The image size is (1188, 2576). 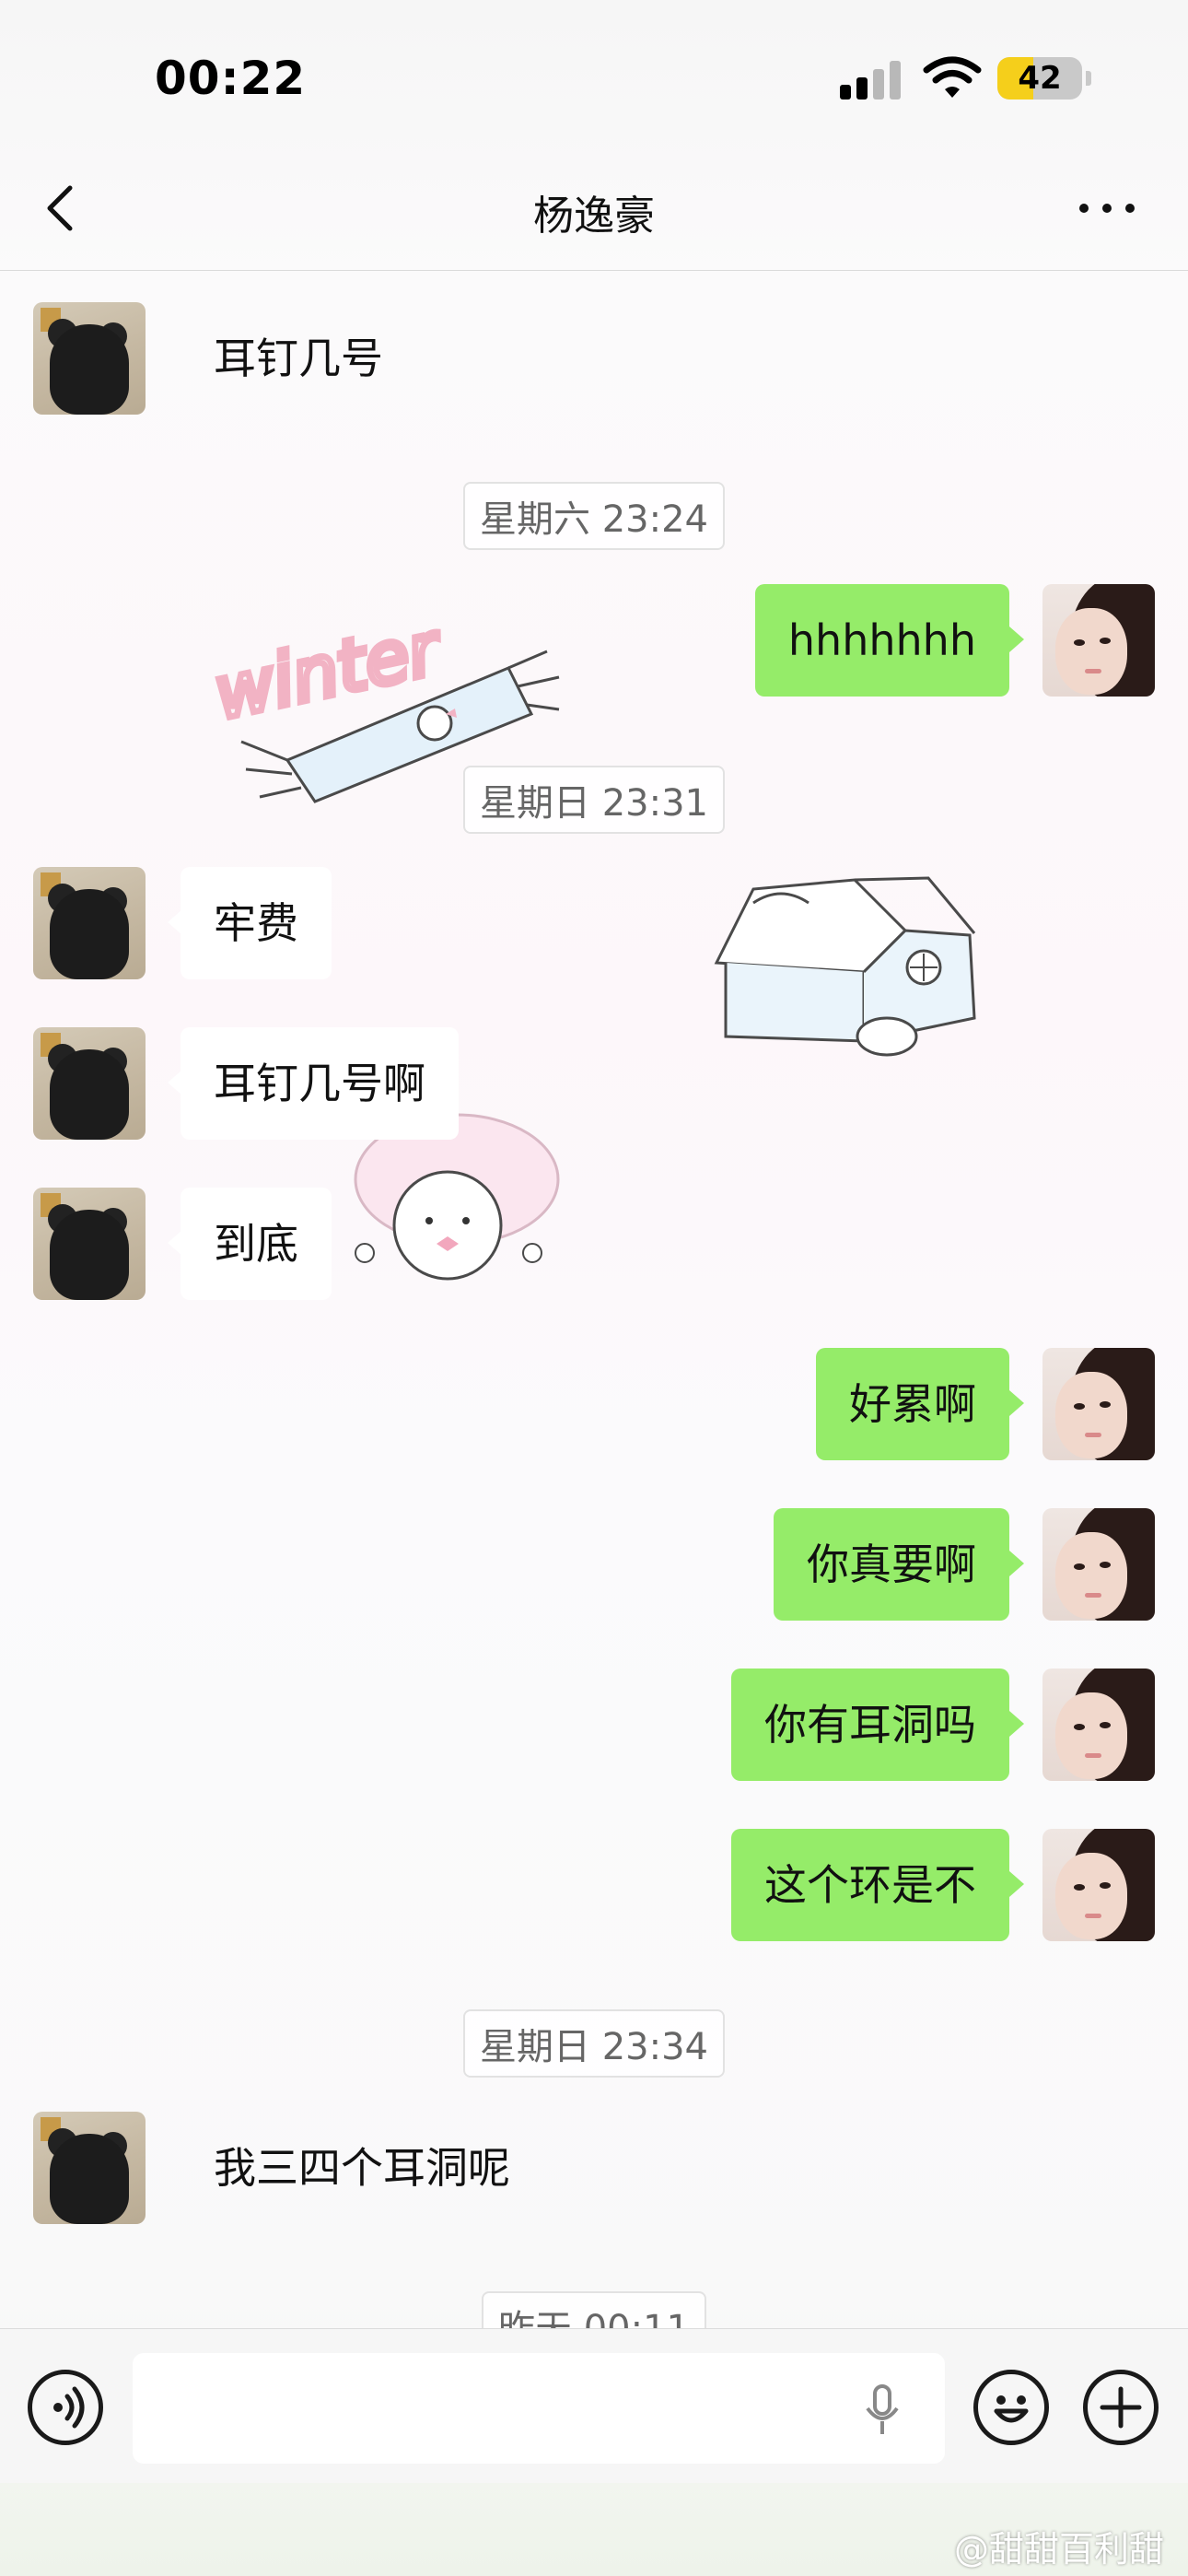 What do you see at coordinates (877, 1725) in the screenshot?
I see `outgoing-message: 你有耳洞吗` at bounding box center [877, 1725].